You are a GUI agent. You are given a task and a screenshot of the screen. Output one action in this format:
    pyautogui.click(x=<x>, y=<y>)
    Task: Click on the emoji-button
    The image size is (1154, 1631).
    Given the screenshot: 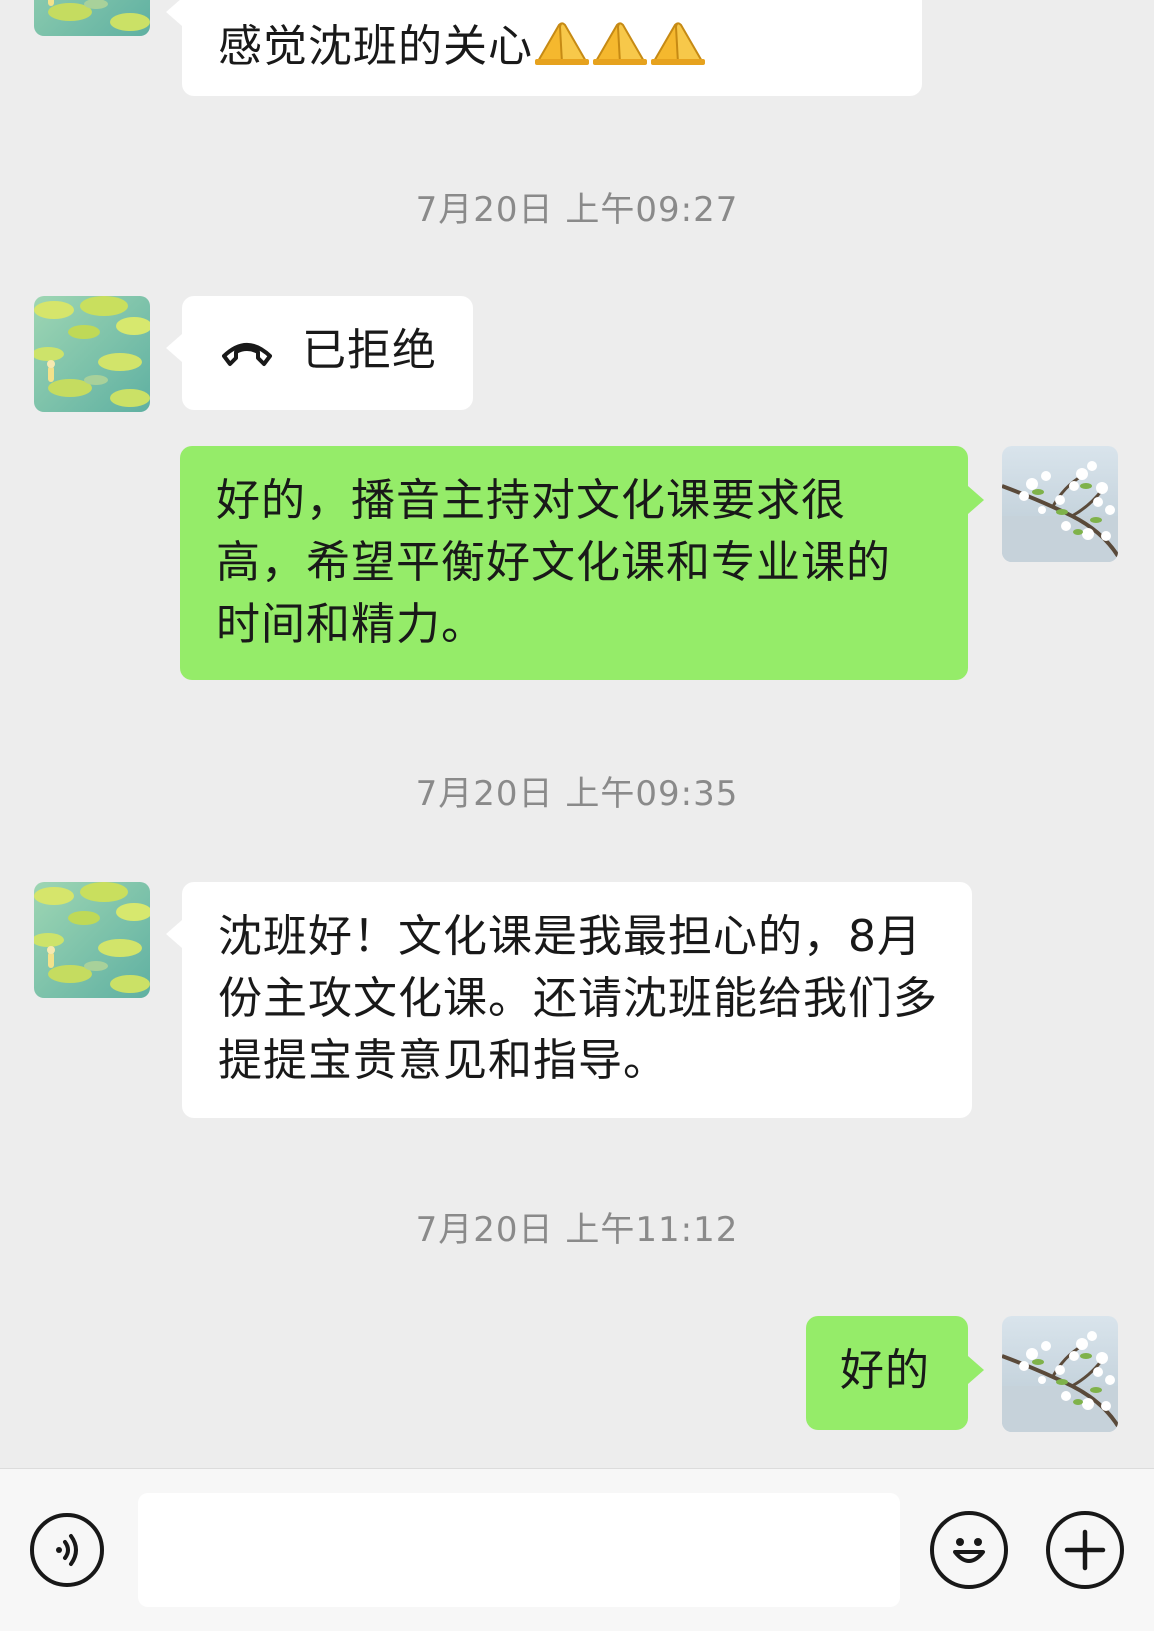 What is the action you would take?
    pyautogui.click(x=969, y=1550)
    